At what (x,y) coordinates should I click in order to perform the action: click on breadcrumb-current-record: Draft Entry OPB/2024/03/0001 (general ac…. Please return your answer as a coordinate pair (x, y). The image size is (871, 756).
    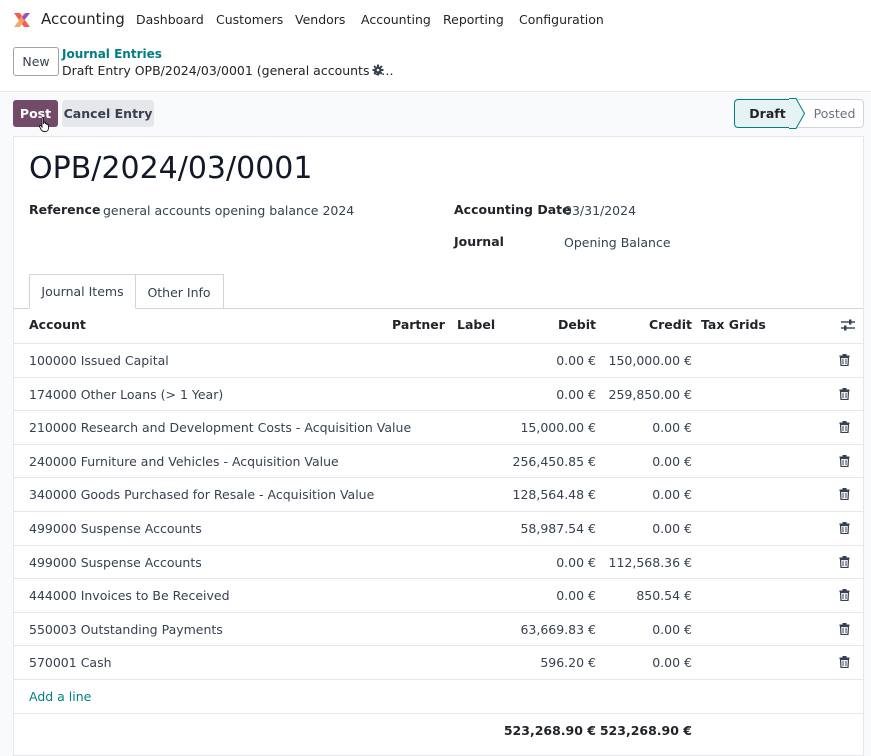
    Looking at the image, I should click on (228, 70).